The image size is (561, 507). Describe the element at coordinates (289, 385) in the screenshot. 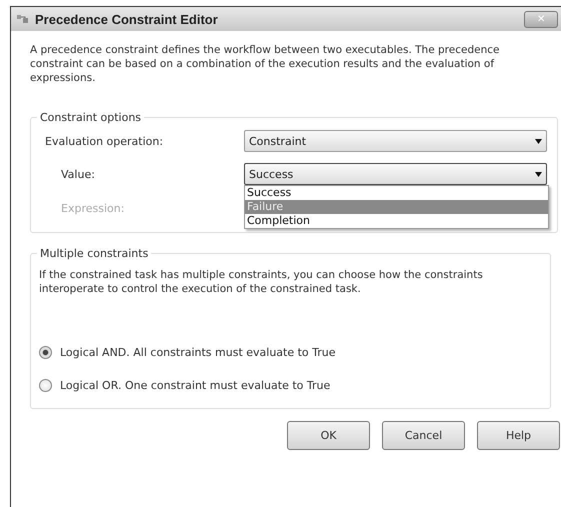

I see `radio-option: Logical OR. One constraint must evaluate to True` at that location.